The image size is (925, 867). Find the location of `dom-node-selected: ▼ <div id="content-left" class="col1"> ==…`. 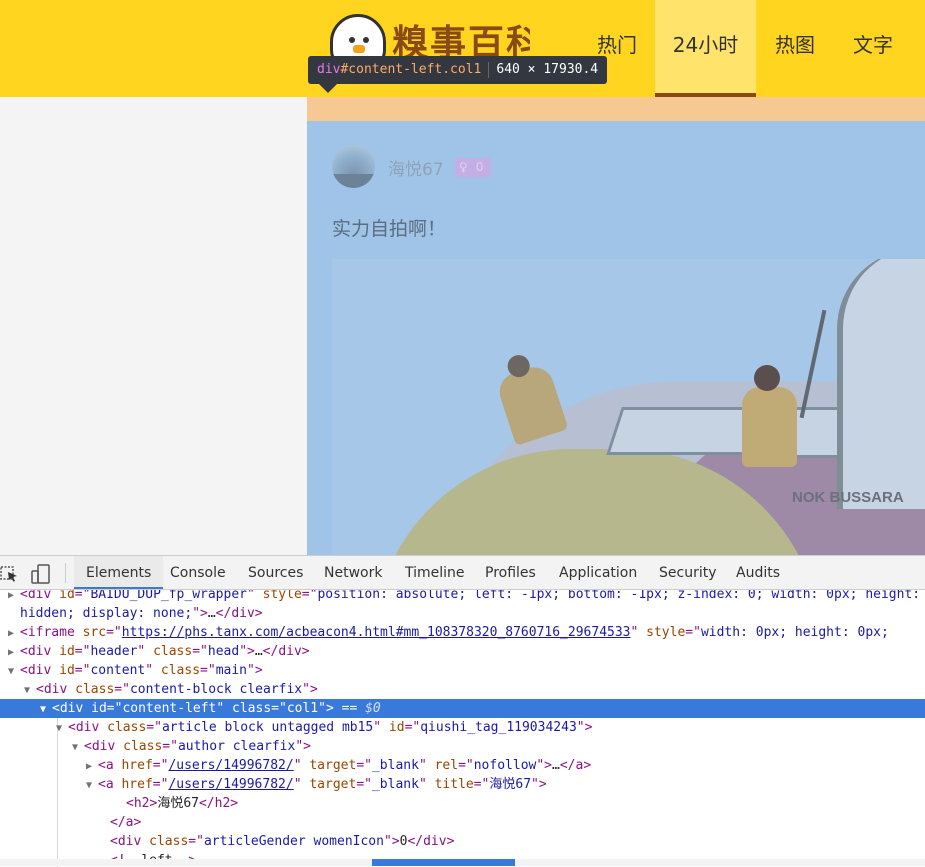

dom-node-selected: ▼ <div id="content-left" class="col1"> ==… is located at coordinates (462, 708).